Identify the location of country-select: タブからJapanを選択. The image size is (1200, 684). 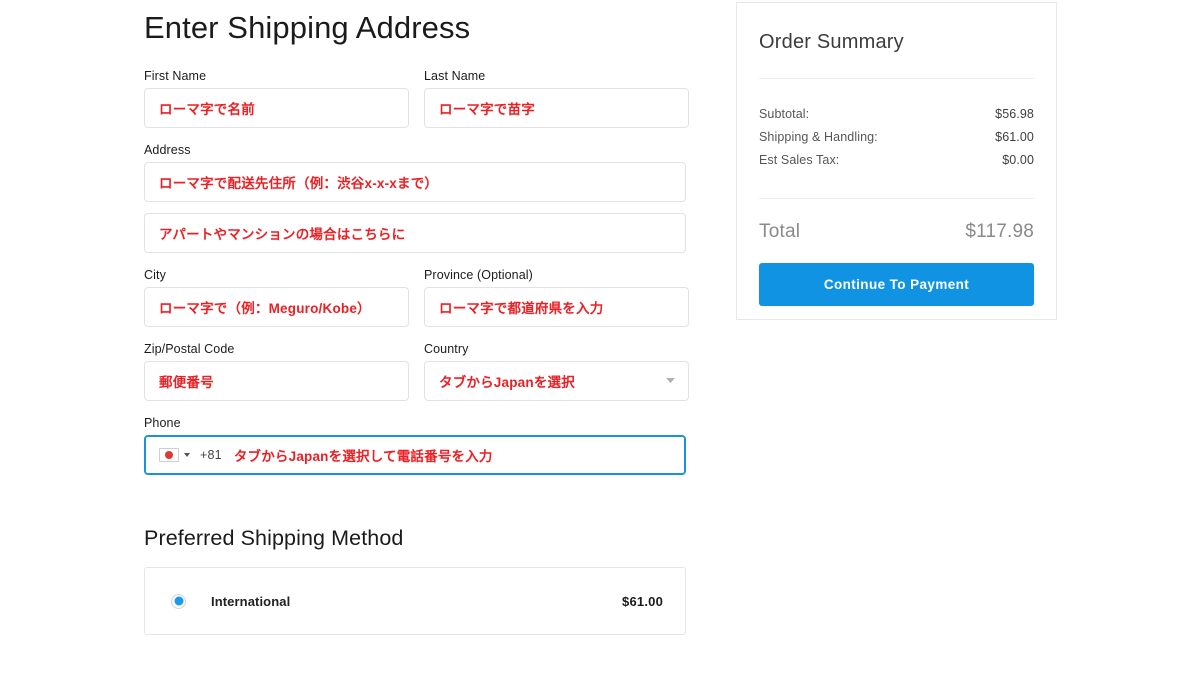
(556, 381).